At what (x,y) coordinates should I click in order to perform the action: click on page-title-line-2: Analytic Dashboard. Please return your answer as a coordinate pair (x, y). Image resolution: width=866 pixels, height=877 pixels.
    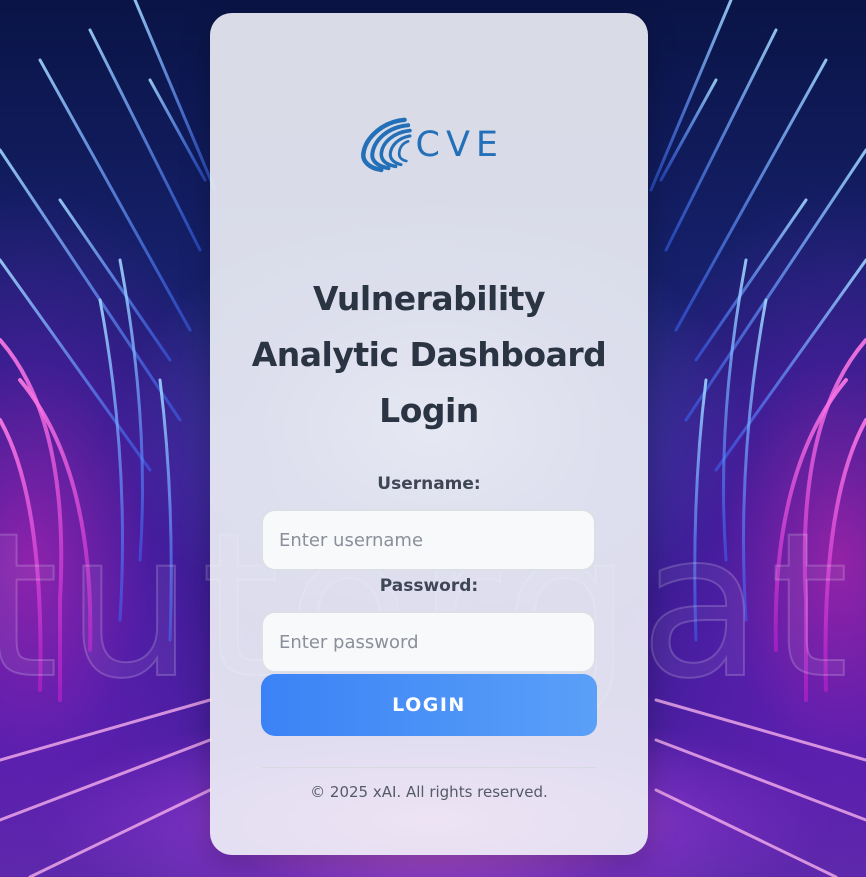
    Looking at the image, I should click on (429, 354).